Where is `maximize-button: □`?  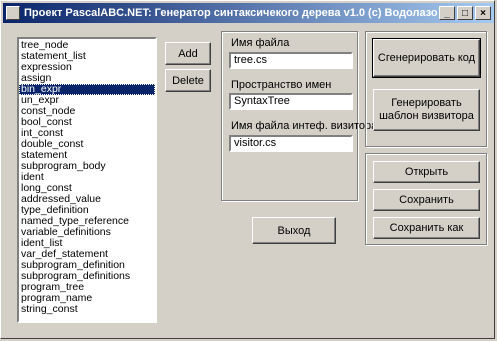 maximize-button: □ is located at coordinates (465, 13).